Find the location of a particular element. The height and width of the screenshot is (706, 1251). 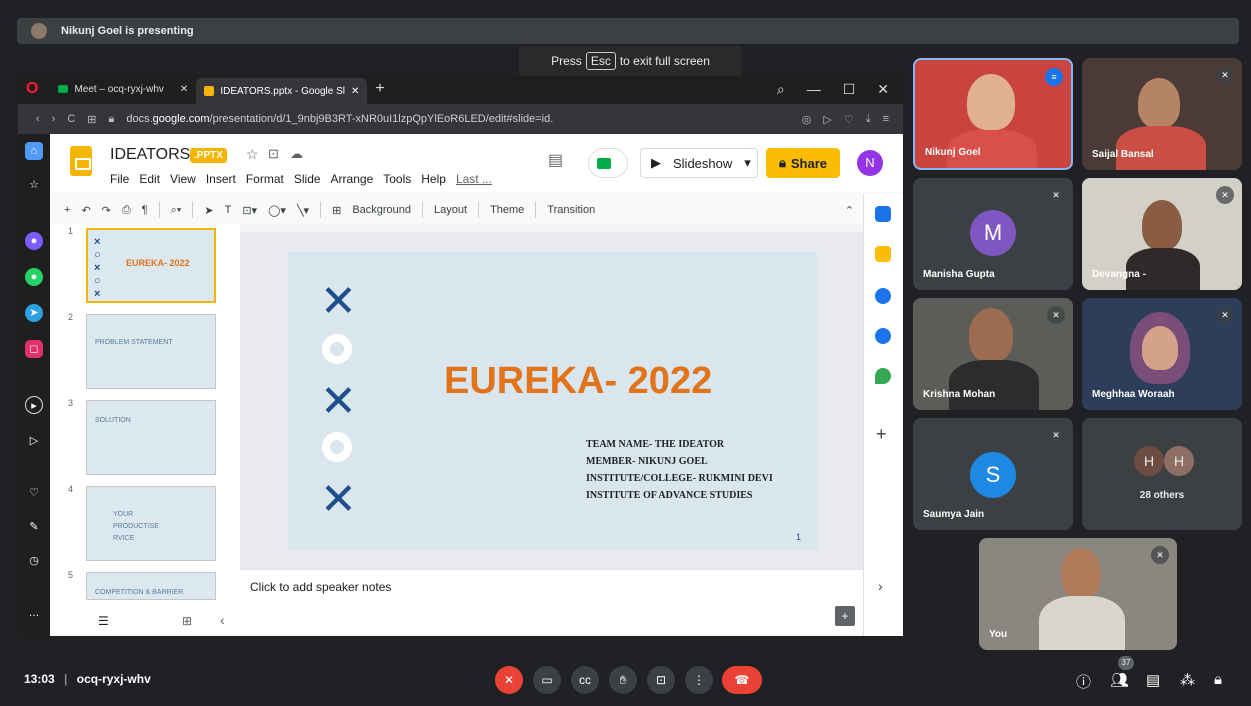

slide-thumbnail: YOUR PRODUCT/SE RVICE is located at coordinates (151, 523).